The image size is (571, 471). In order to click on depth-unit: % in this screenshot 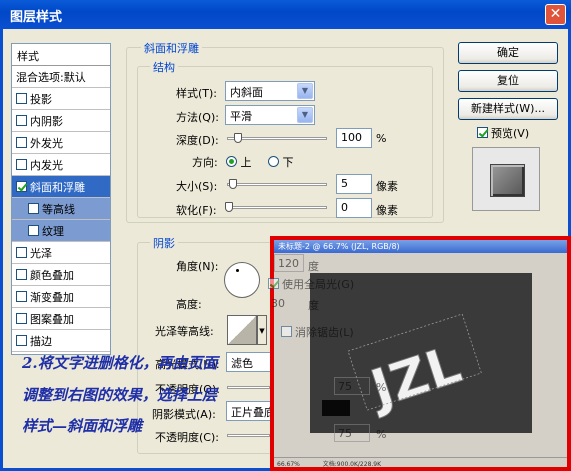, I will do `click(381, 138)`.